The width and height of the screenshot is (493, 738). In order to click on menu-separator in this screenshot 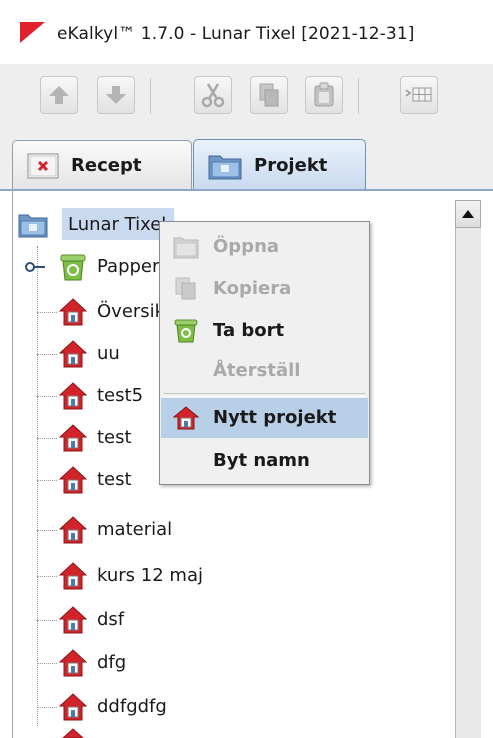, I will do `click(264, 395)`.